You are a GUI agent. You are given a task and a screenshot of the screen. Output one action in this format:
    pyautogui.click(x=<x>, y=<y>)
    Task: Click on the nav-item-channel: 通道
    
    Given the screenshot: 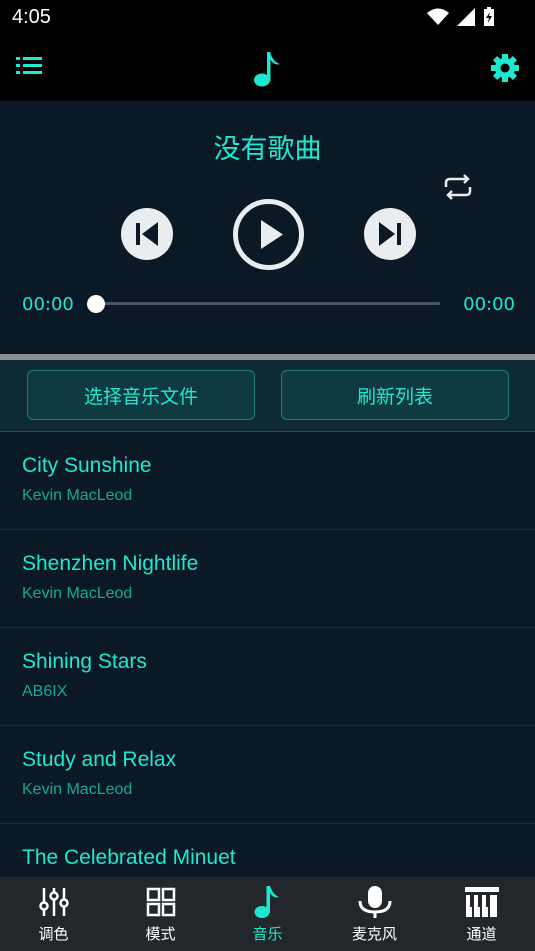 What is the action you would take?
    pyautogui.click(x=481, y=914)
    